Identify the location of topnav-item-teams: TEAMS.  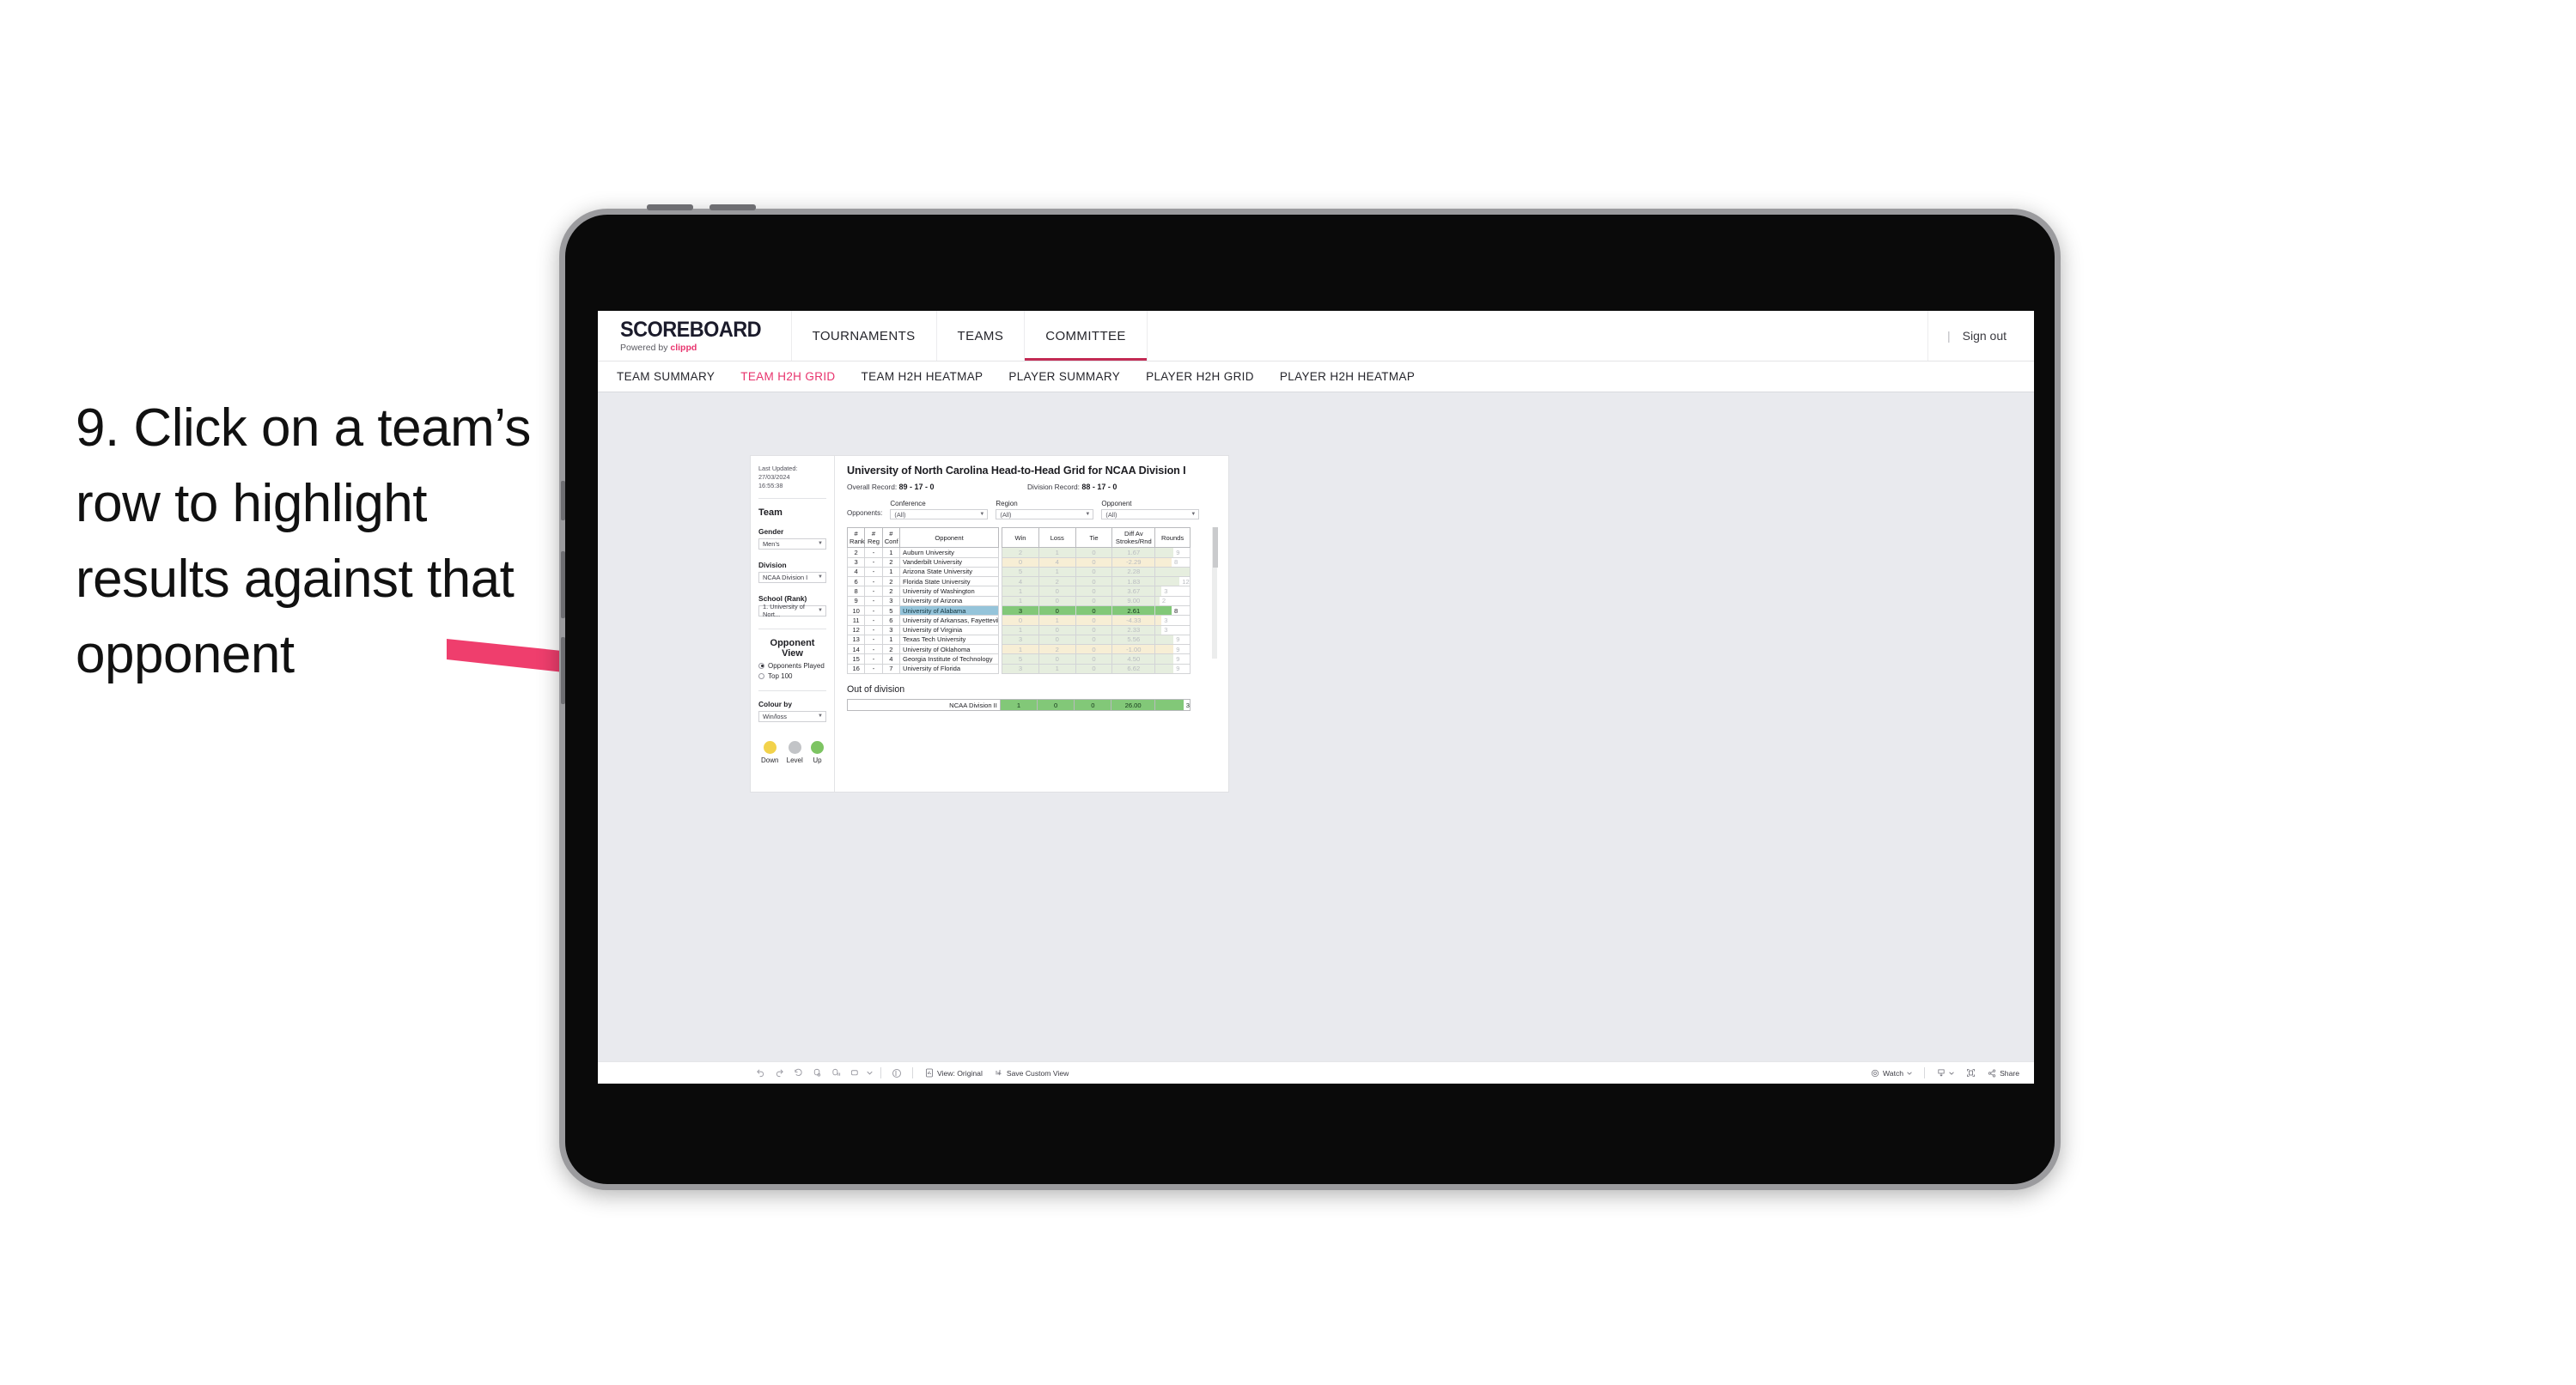
(981, 336).